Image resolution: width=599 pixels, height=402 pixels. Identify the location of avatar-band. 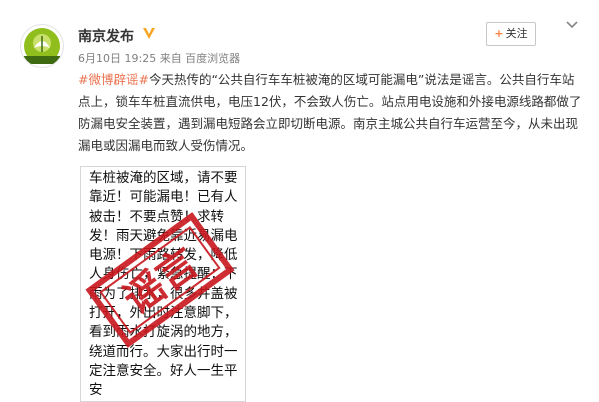
(42, 60).